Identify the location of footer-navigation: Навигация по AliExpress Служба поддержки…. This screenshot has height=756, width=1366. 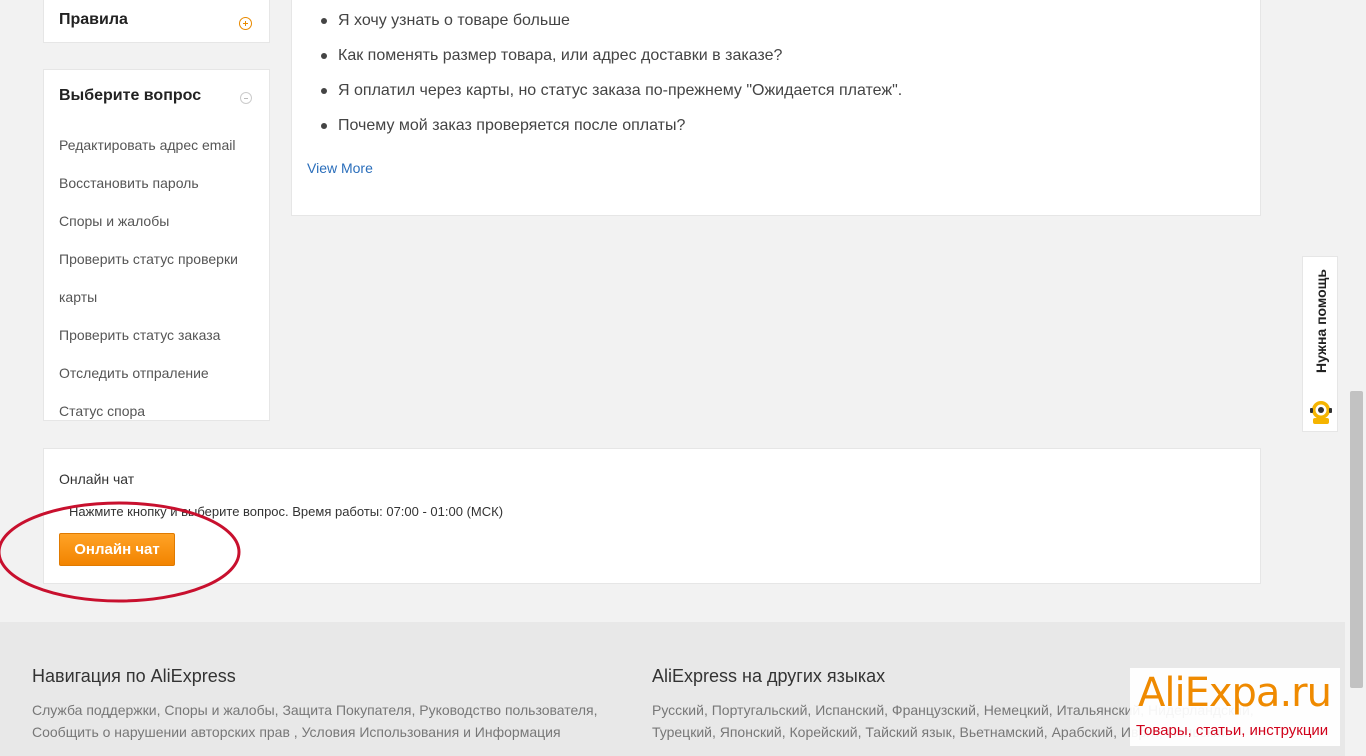
(322, 704).